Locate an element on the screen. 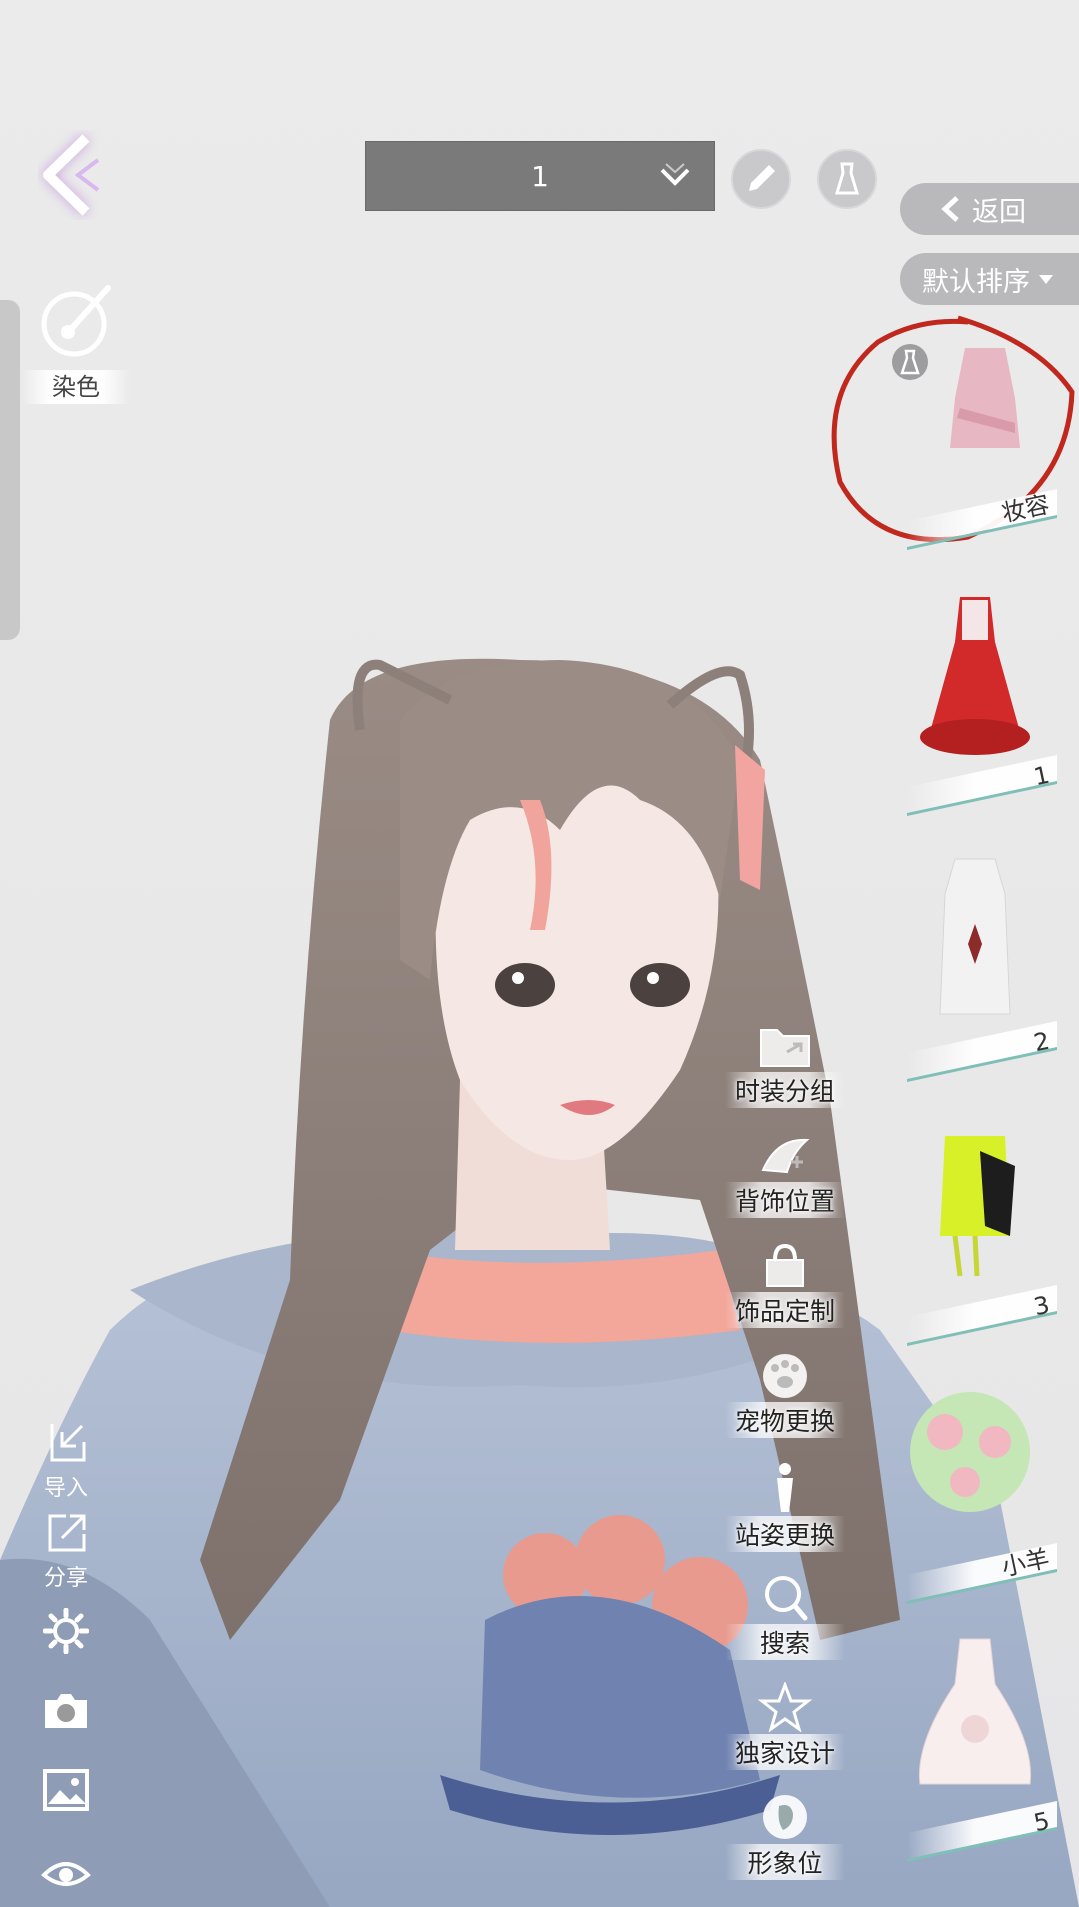 This screenshot has height=1907, width=1079. sort-label: 默认排序 is located at coordinates (976, 282).